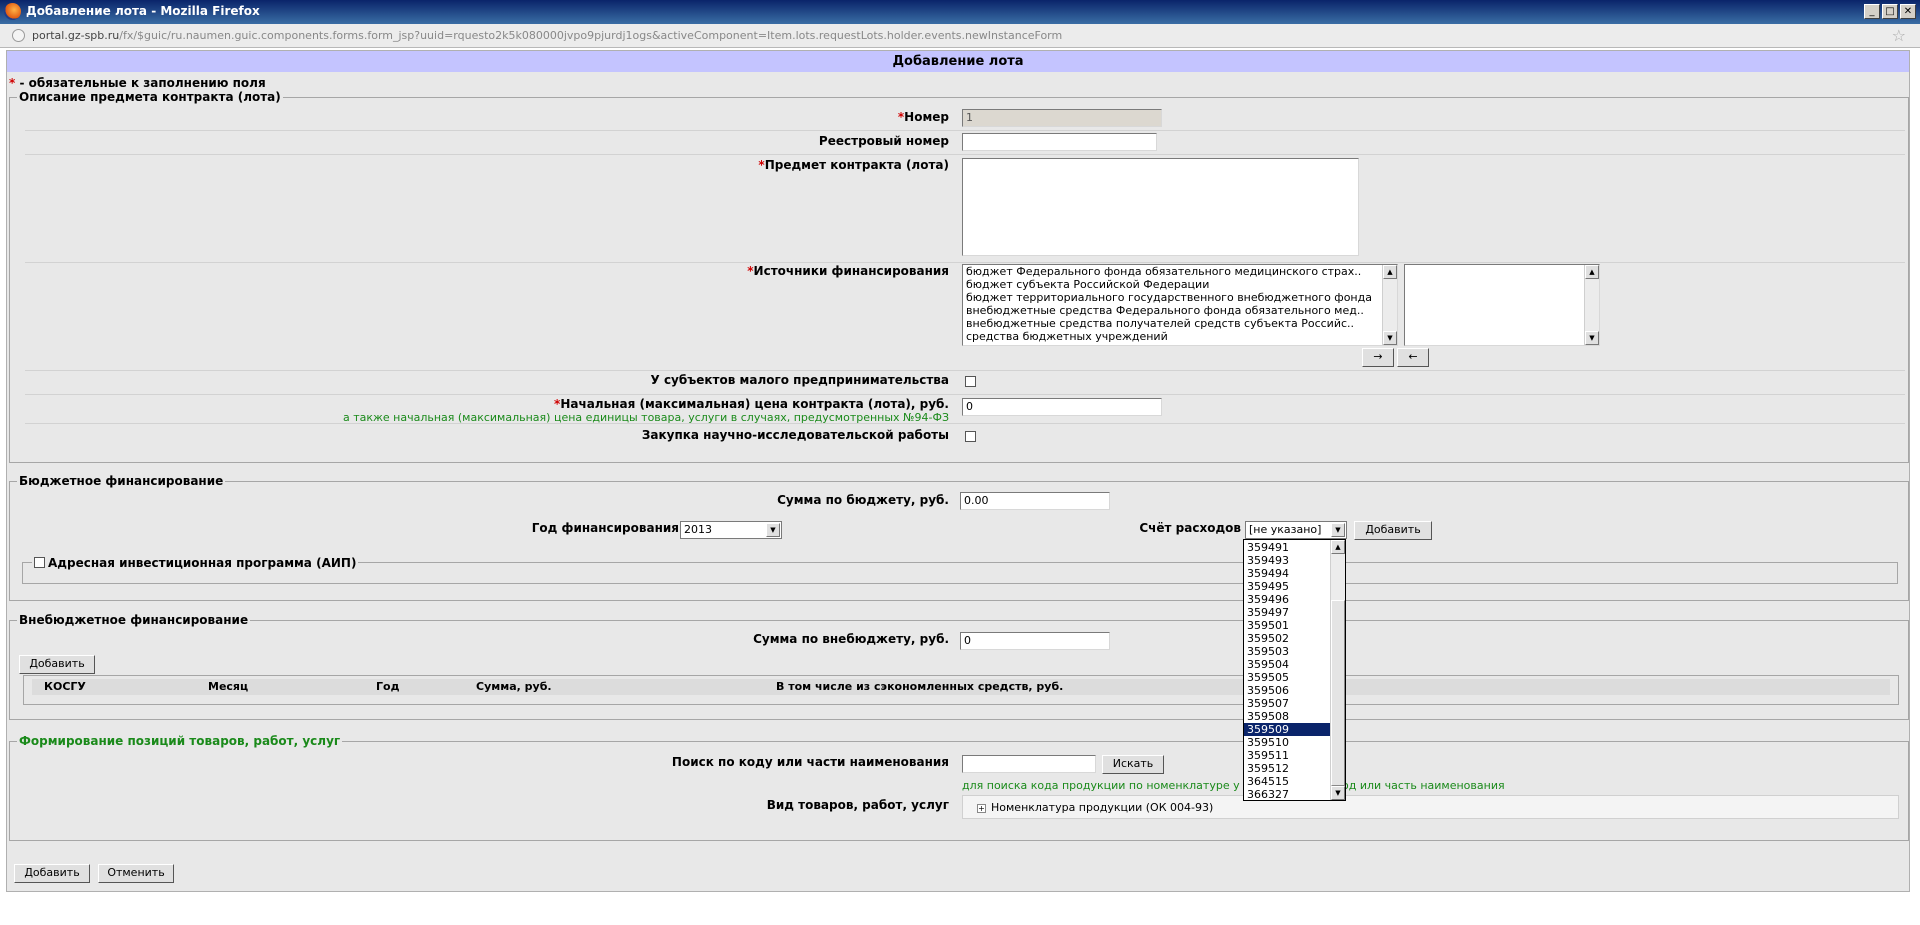 The image size is (1920, 925). What do you see at coordinates (1378, 357) in the screenshot?
I see `move-right-button: →` at bounding box center [1378, 357].